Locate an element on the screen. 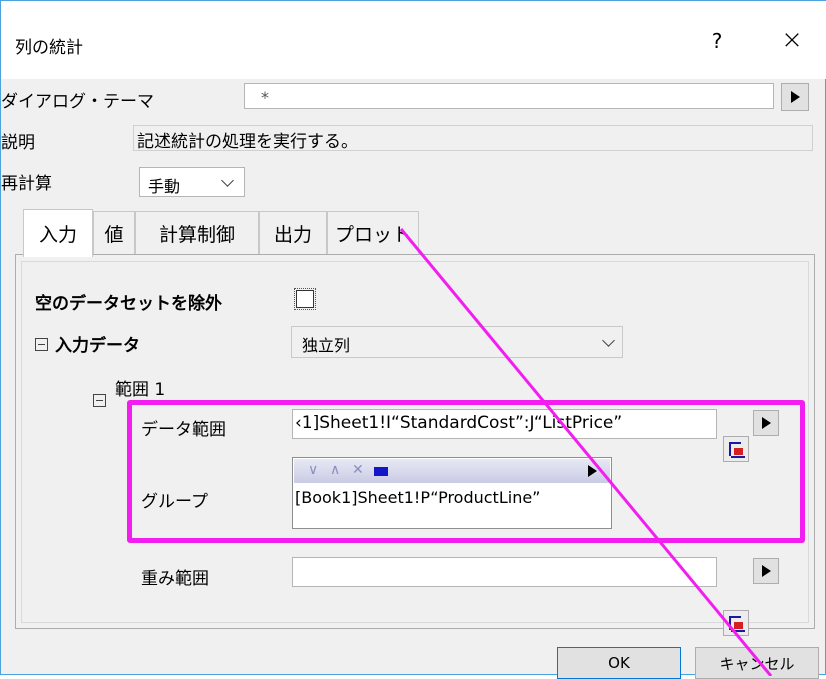 The height and width of the screenshot is (679, 826). weight-range-arrow-button is located at coordinates (766, 571).